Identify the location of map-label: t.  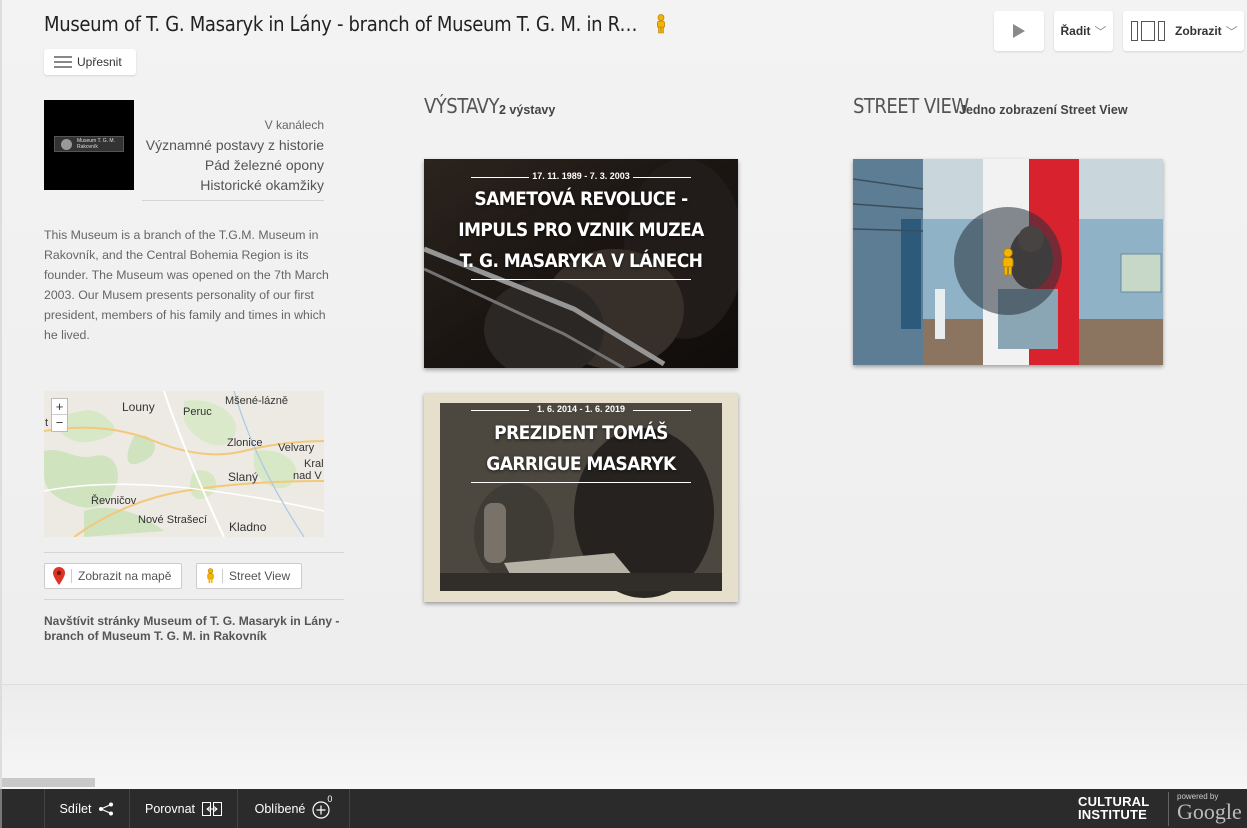
(47, 423).